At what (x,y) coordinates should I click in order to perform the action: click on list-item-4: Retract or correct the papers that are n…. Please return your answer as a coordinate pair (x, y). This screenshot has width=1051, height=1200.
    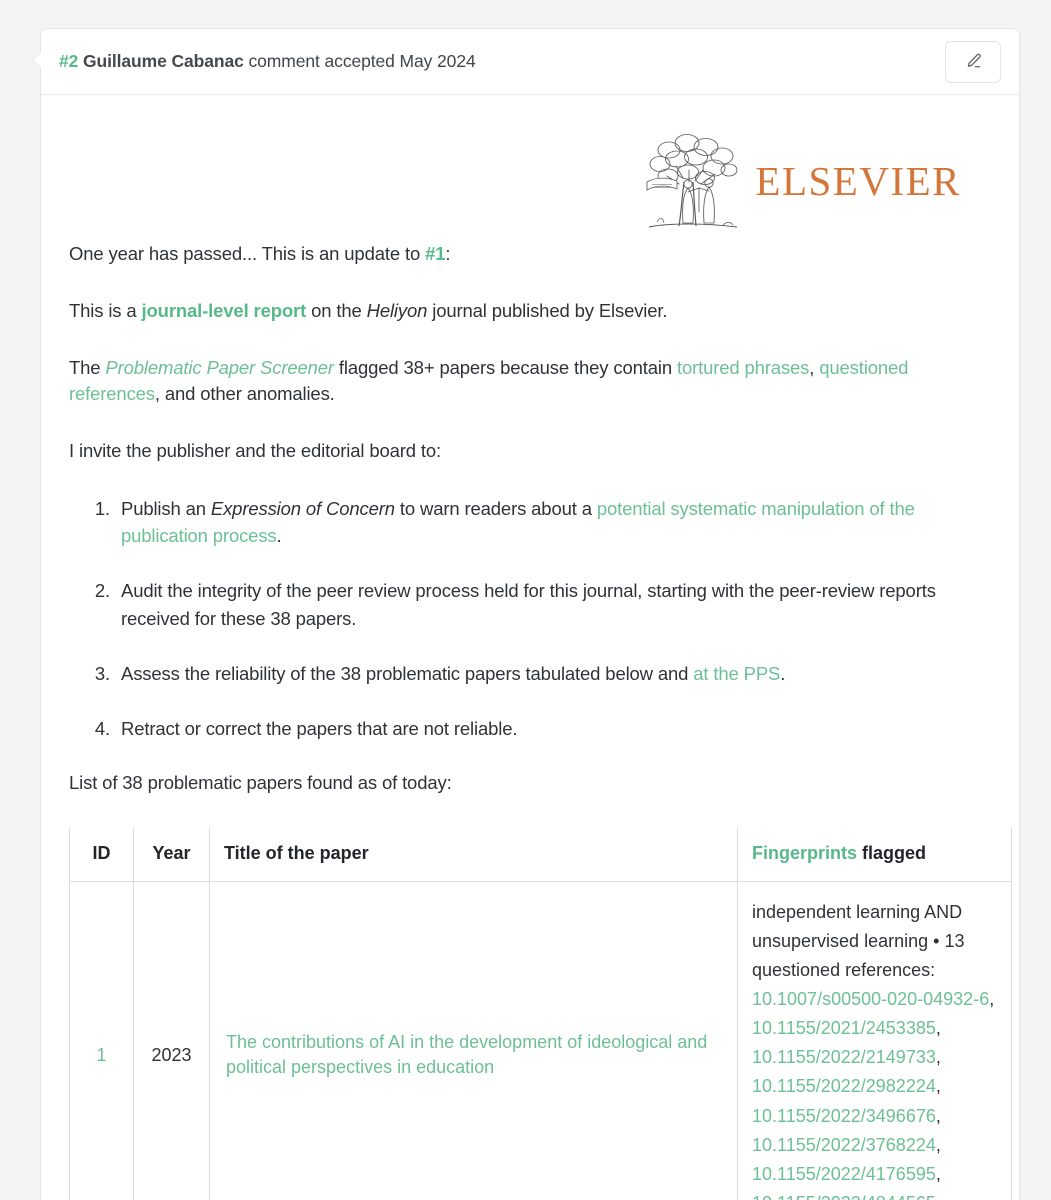
    Looking at the image, I should click on (553, 728).